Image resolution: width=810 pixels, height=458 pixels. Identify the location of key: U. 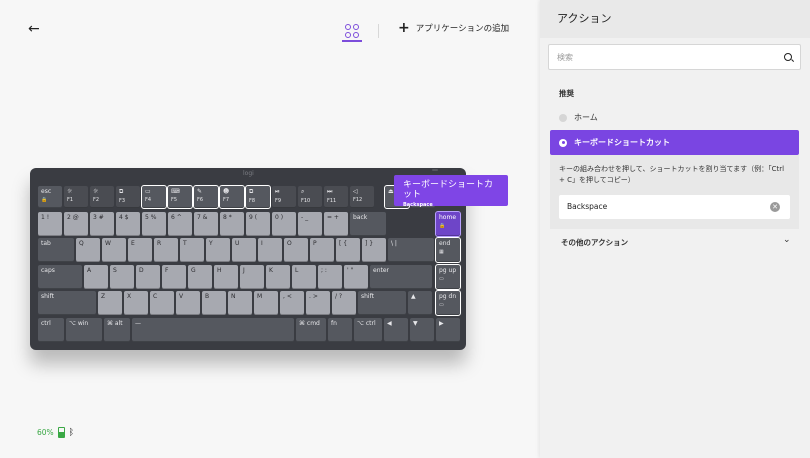
(244, 250).